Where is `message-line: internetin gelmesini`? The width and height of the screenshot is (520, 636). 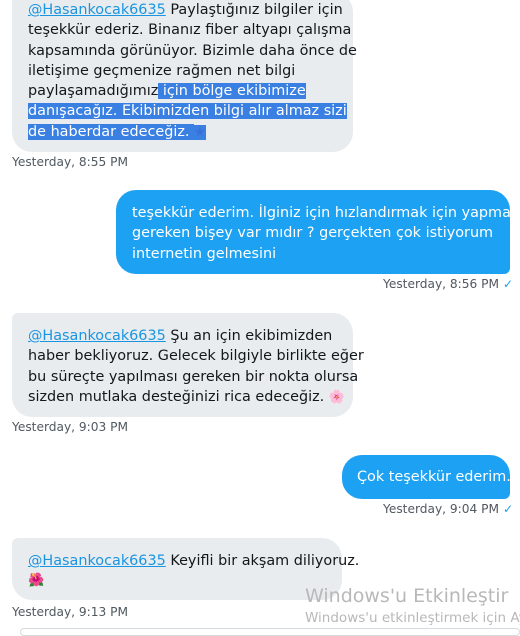
message-line: internetin gelmesini is located at coordinates (204, 253).